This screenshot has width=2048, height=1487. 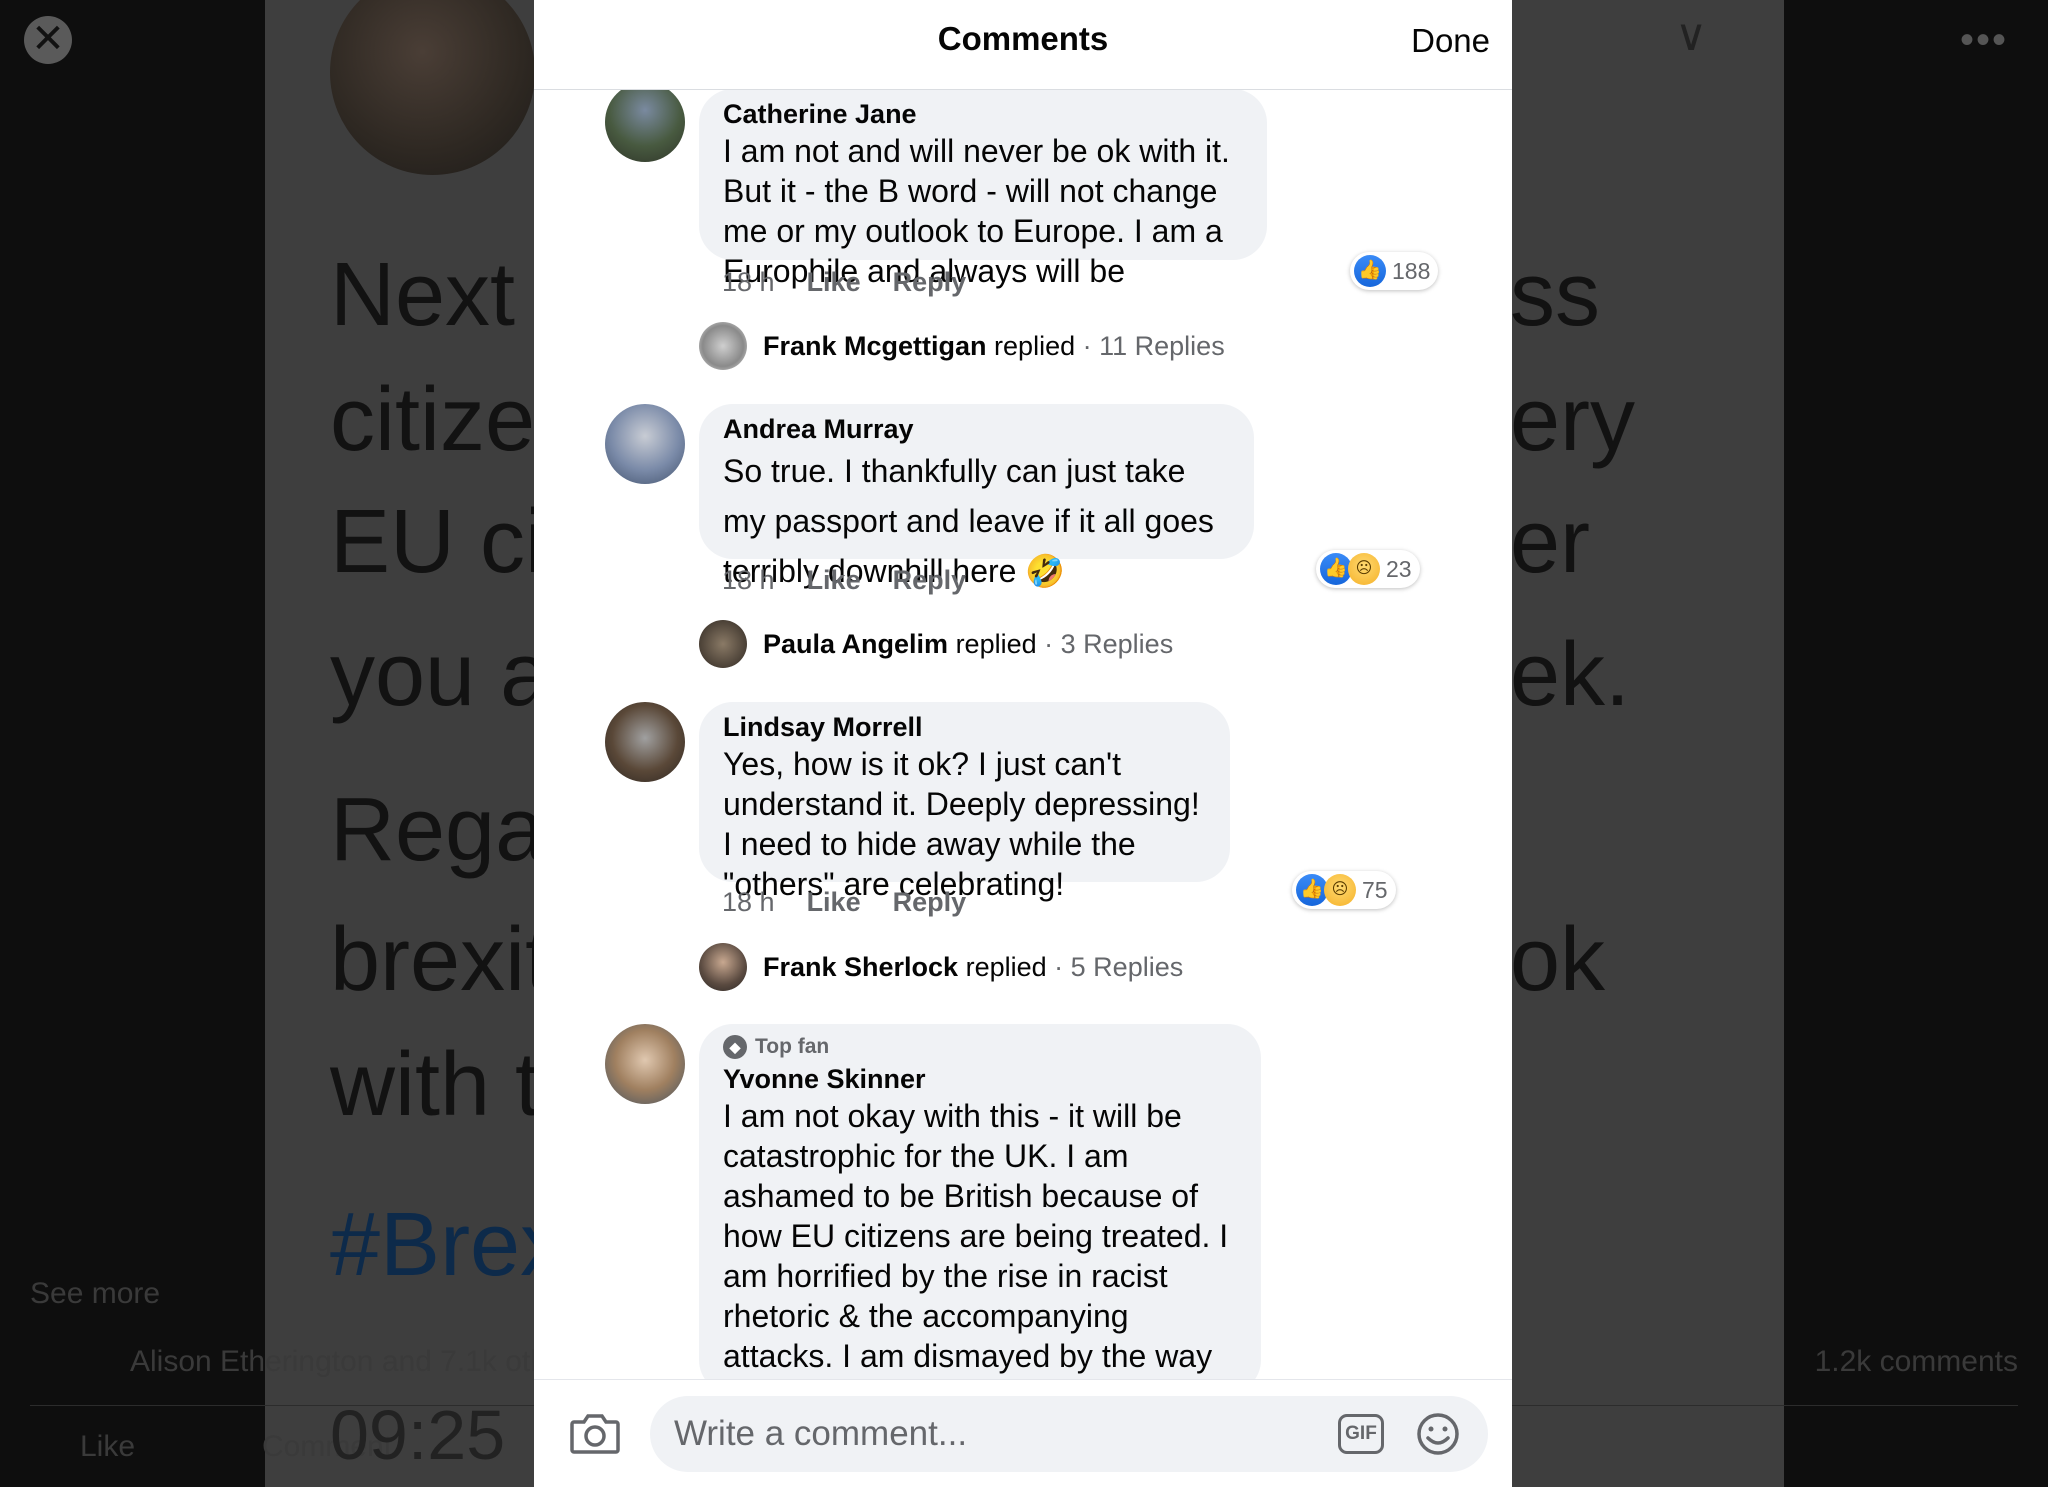 I want to click on post-author-avatar, so click(x=432, y=87).